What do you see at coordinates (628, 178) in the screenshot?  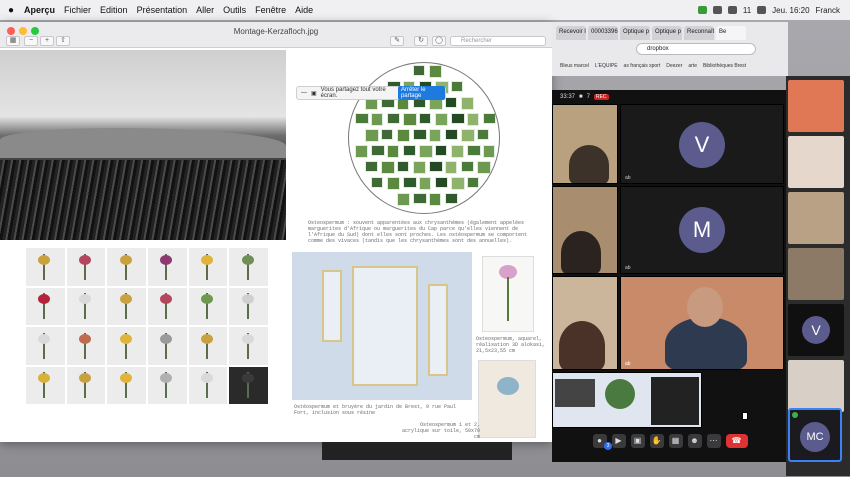 I see `tile-tag: ab` at bounding box center [628, 178].